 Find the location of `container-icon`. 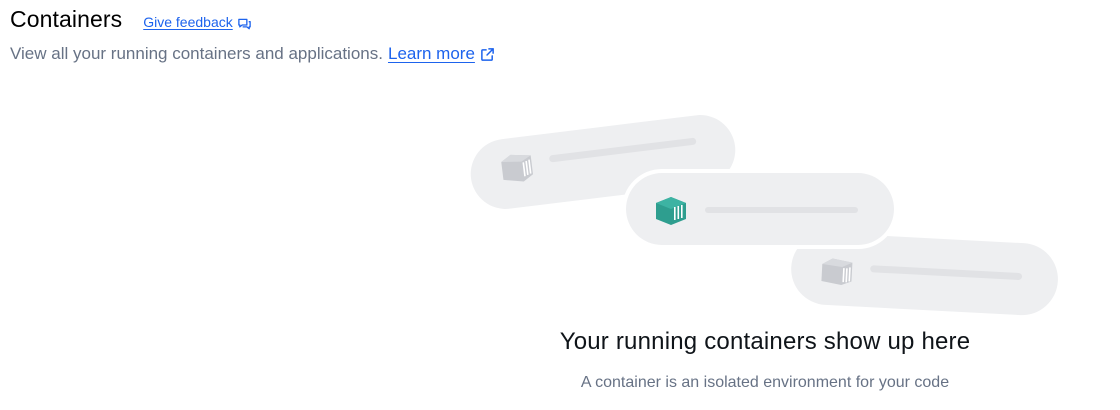

container-icon is located at coordinates (837, 272).